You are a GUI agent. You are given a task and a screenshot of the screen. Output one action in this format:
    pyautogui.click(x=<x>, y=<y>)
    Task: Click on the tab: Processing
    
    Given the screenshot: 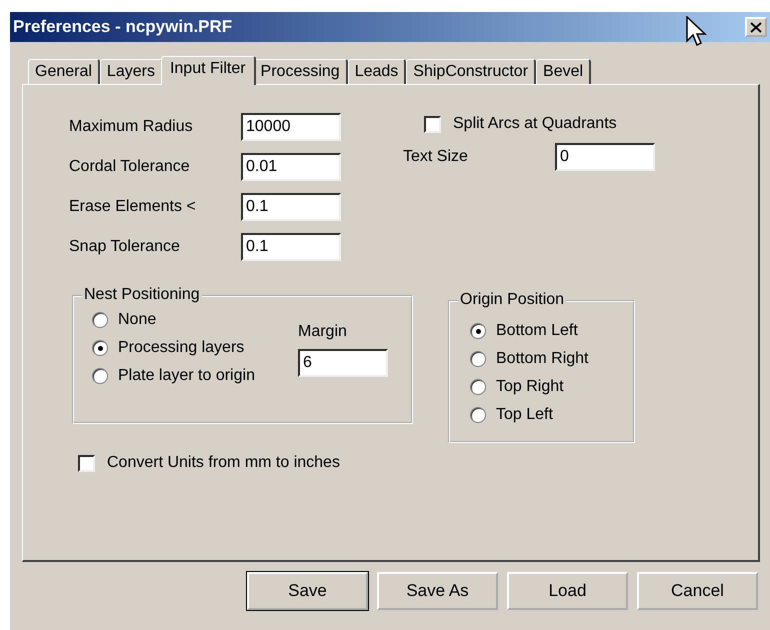 What is the action you would take?
    pyautogui.click(x=301, y=71)
    